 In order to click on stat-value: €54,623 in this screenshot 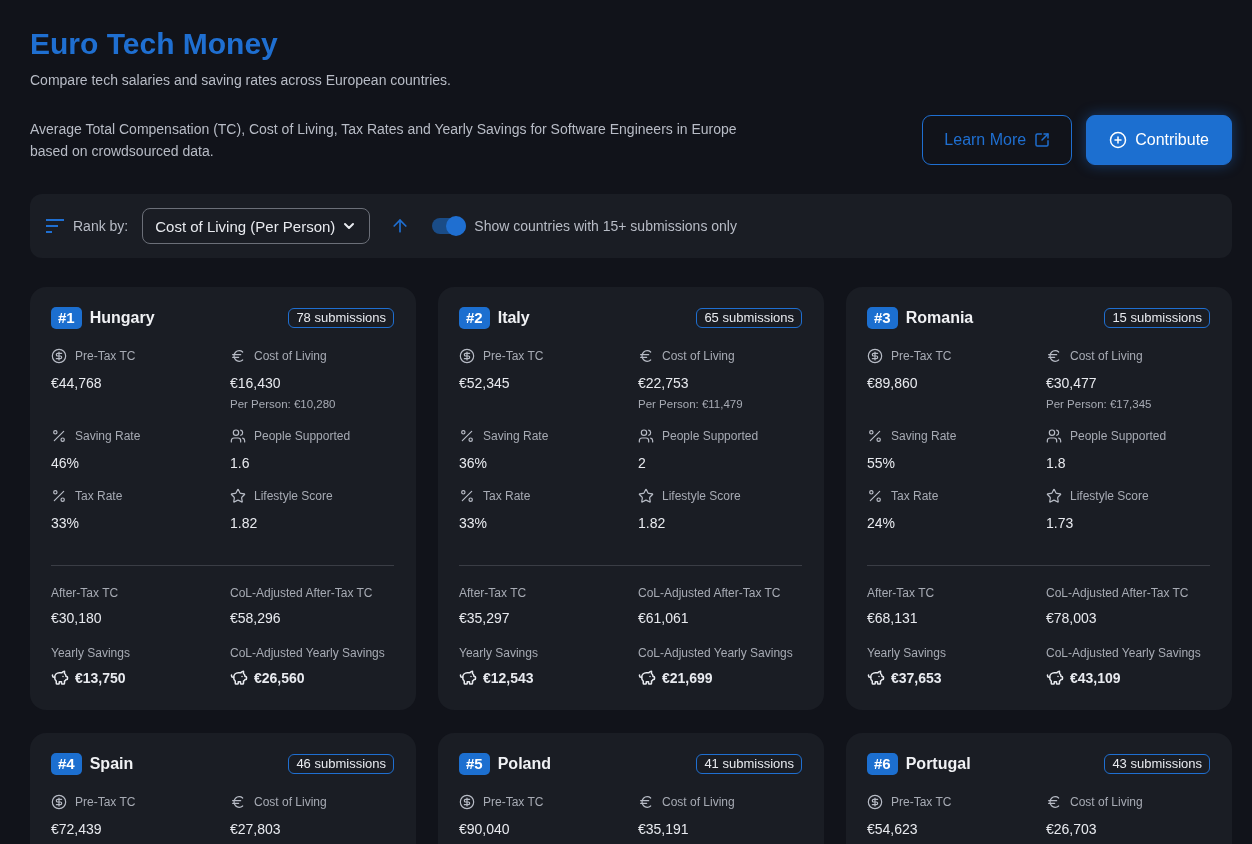, I will do `click(893, 829)`.